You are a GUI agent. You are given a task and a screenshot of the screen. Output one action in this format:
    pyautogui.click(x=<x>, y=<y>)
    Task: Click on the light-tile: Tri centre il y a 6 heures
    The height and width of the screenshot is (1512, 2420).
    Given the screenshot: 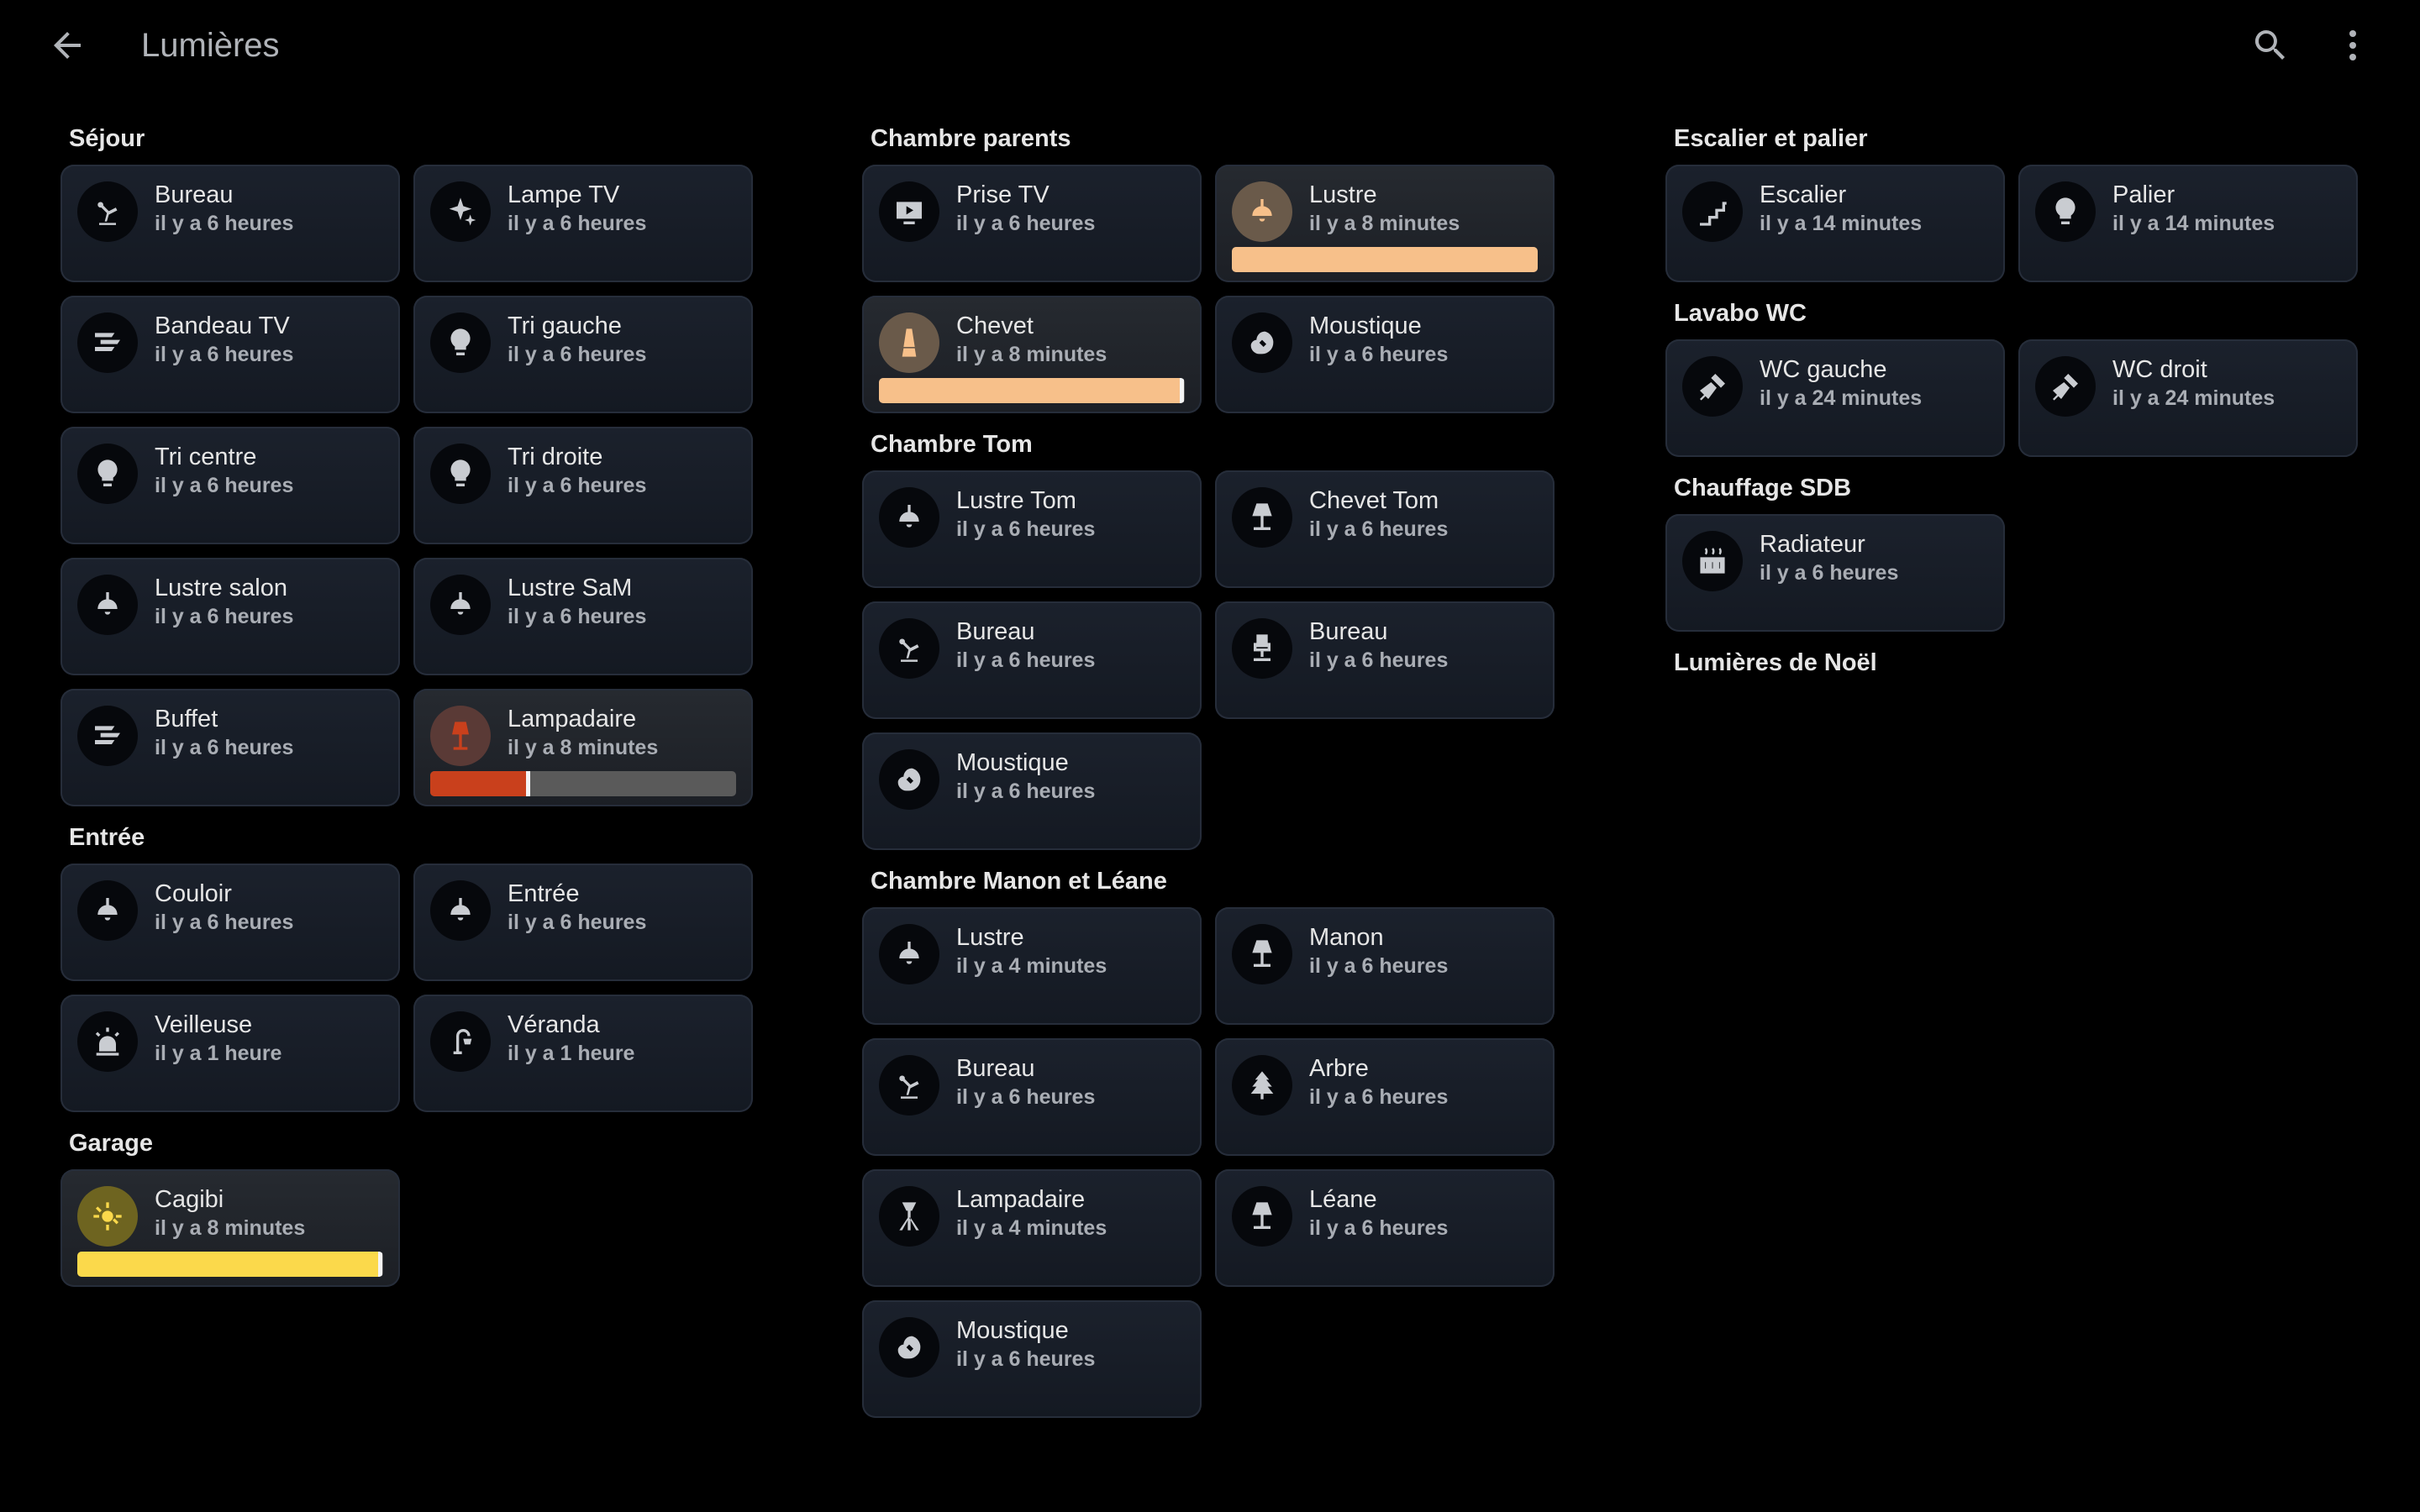 What is the action you would take?
    pyautogui.click(x=230, y=485)
    